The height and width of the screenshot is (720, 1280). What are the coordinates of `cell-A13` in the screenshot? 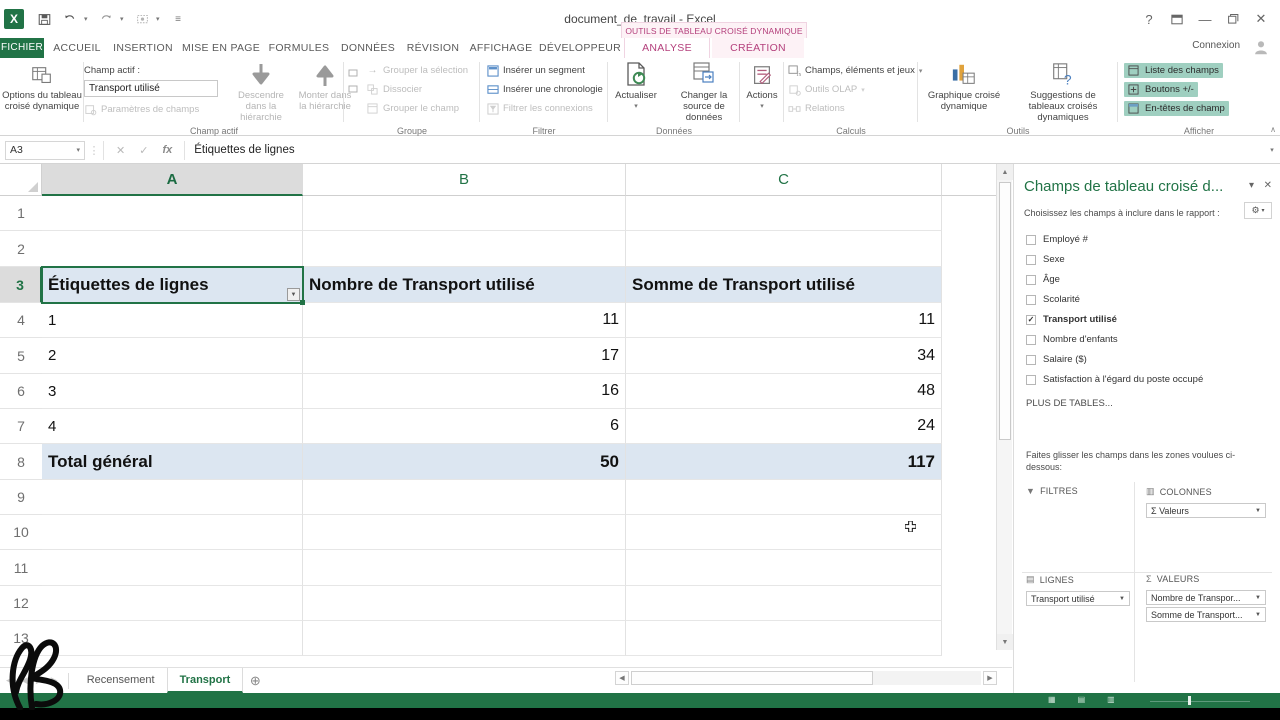 It's located at (172, 638).